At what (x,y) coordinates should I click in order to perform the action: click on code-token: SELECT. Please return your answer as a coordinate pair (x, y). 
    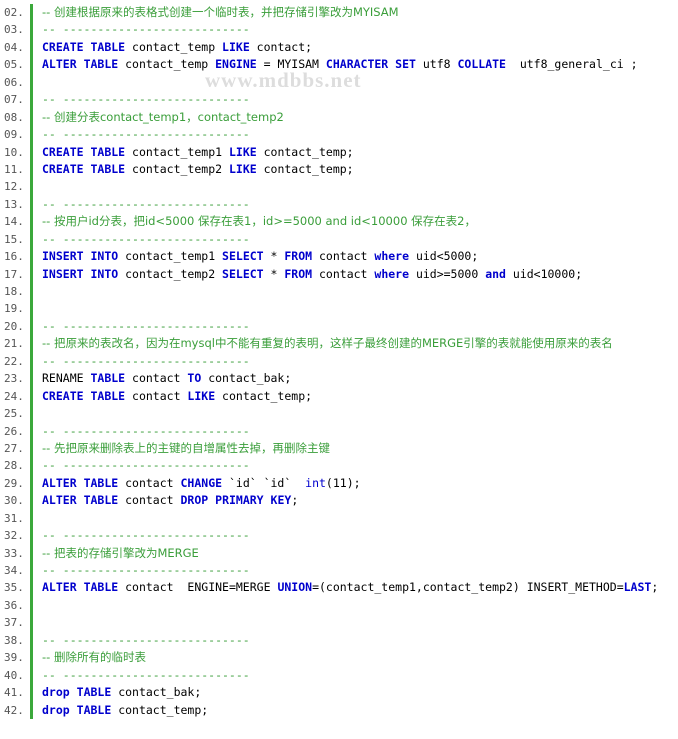
    Looking at the image, I should click on (243, 273).